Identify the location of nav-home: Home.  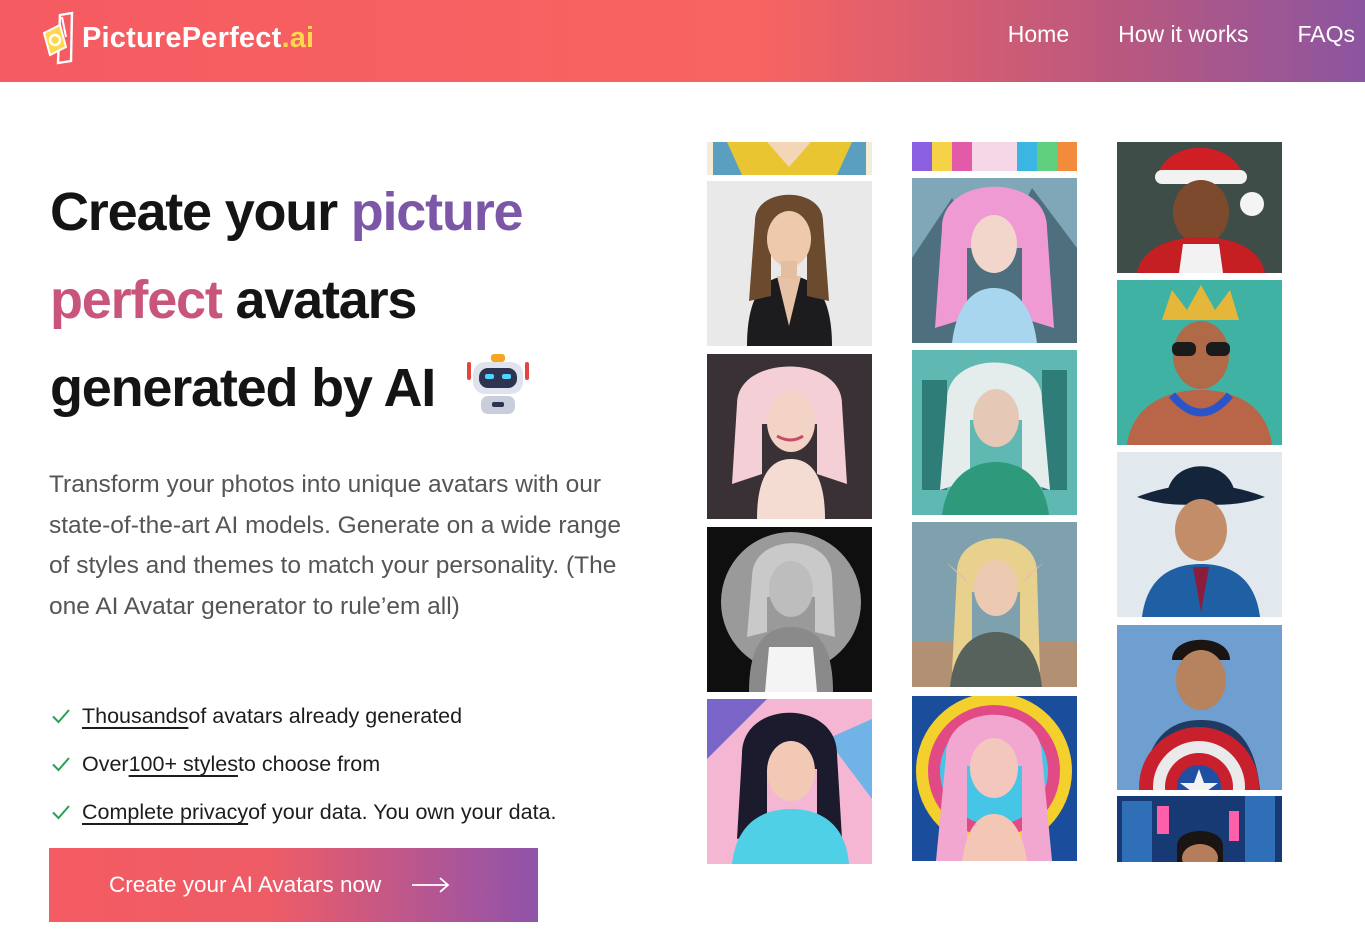
(1038, 34).